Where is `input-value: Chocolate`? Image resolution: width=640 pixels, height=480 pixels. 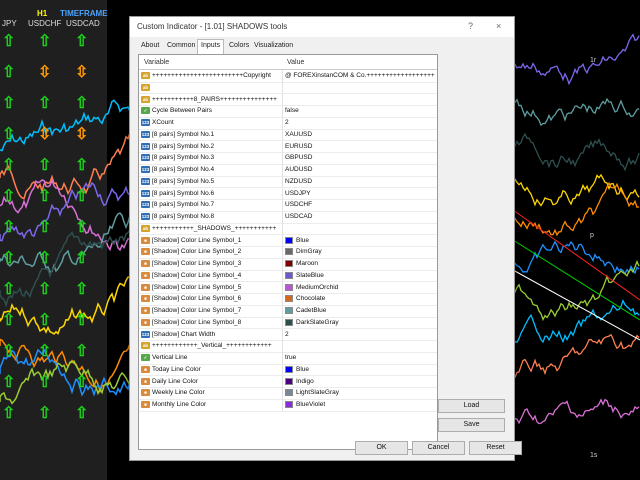
input-value: Chocolate is located at coordinates (310, 298).